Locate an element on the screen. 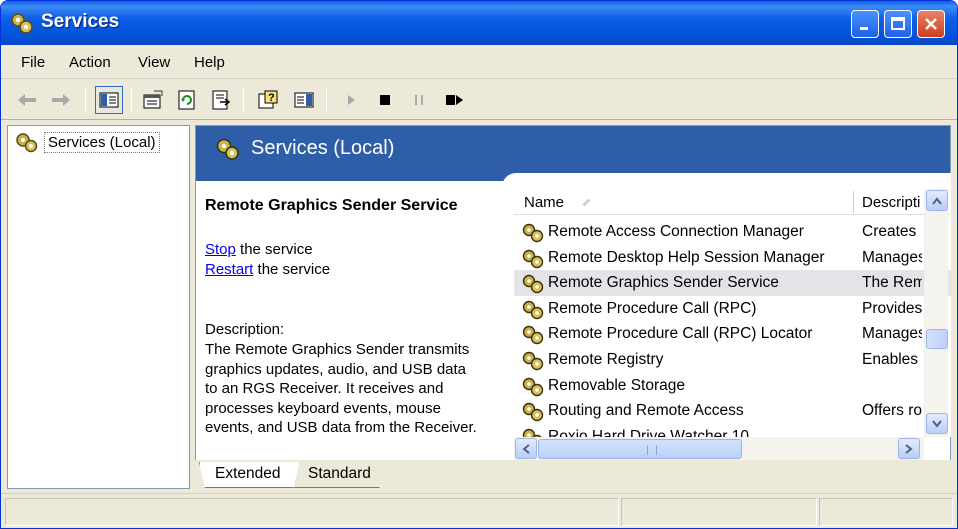 The image size is (958, 529). scroll-left-button is located at coordinates (526, 448).